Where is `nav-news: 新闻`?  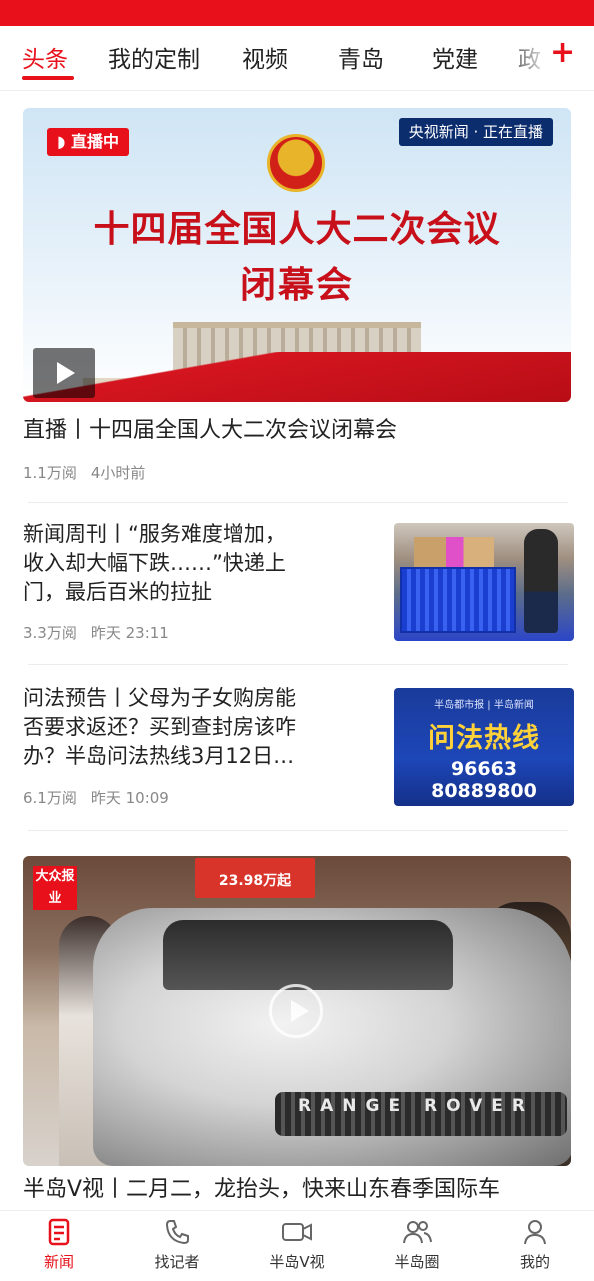 nav-news: 新闻 is located at coordinates (59, 1246).